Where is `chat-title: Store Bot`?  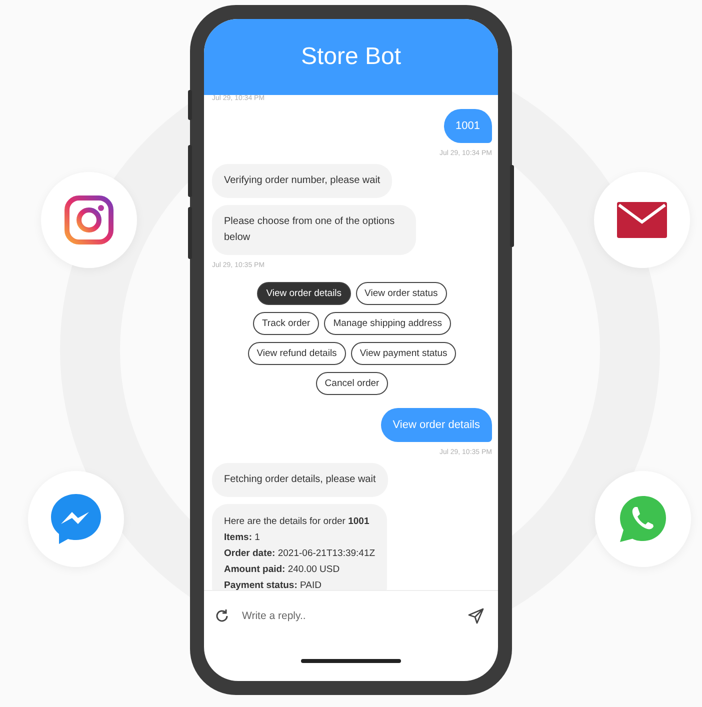
chat-title: Store Bot is located at coordinates (351, 57).